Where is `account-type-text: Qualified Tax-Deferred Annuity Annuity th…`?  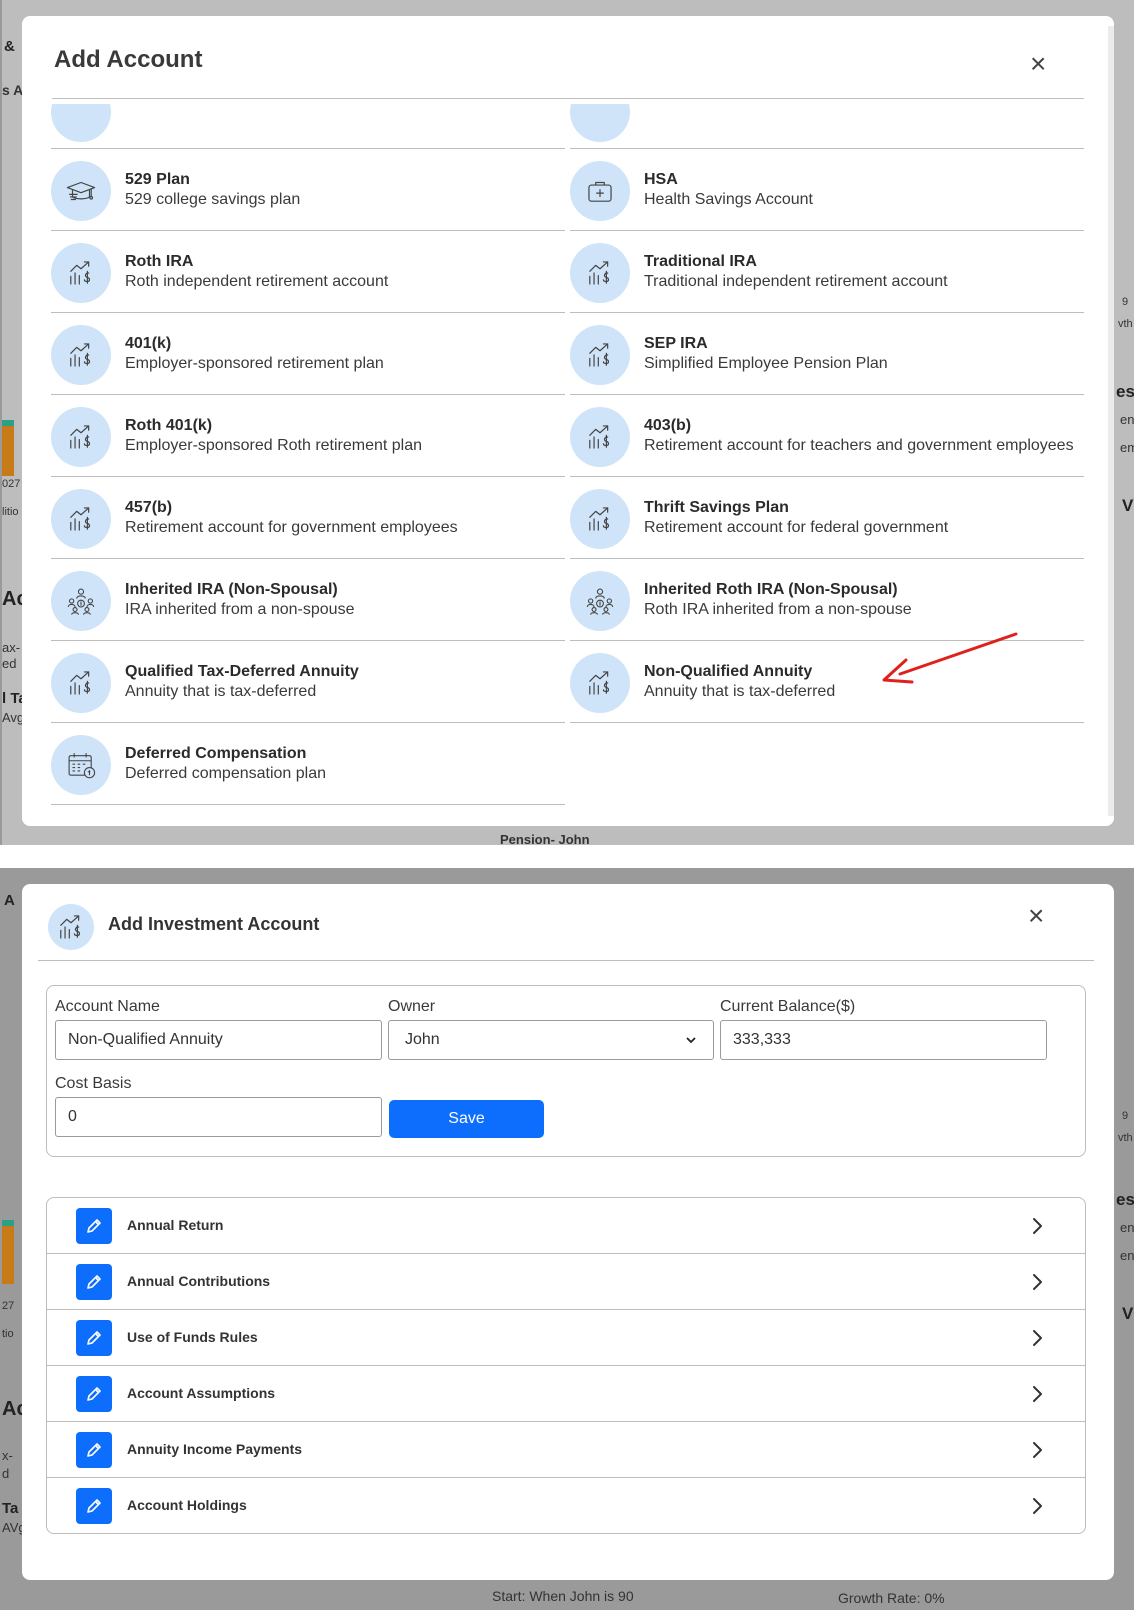 account-type-text: Qualified Tax-Deferred Annuity Annuity th… is located at coordinates (340, 682).